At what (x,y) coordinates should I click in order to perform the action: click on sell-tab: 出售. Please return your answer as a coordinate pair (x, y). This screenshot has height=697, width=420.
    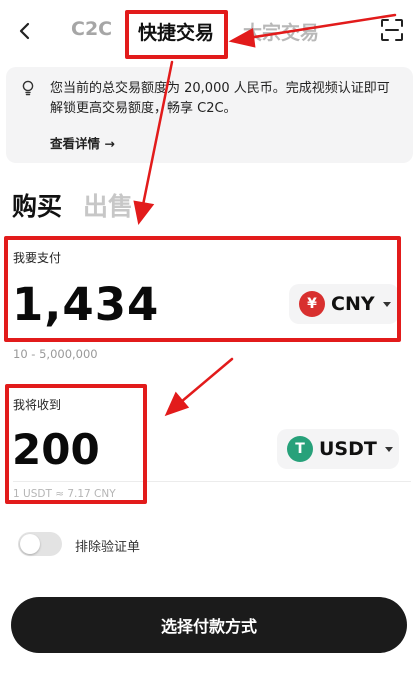
    Looking at the image, I should click on (108, 205).